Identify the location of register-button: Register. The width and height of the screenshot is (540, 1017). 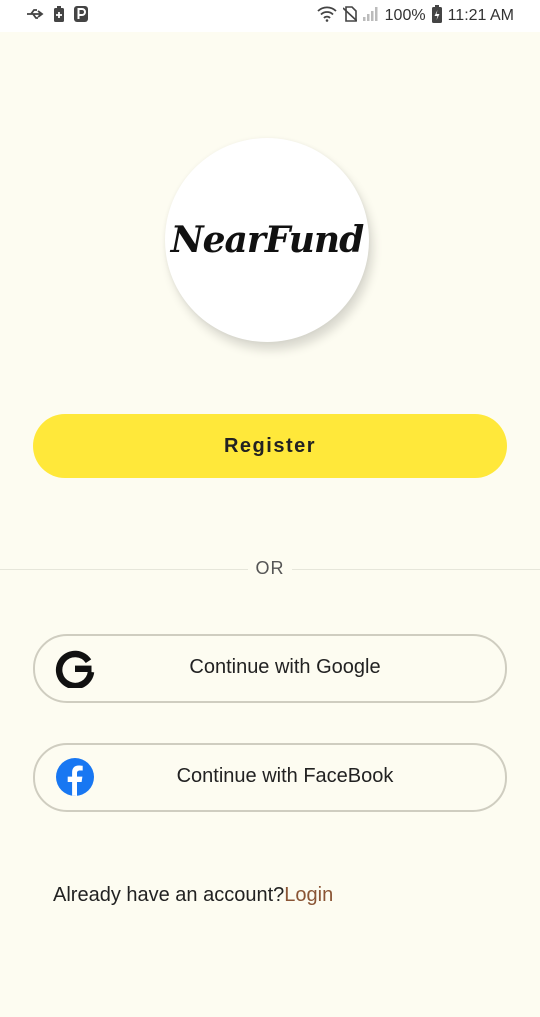
(270, 446).